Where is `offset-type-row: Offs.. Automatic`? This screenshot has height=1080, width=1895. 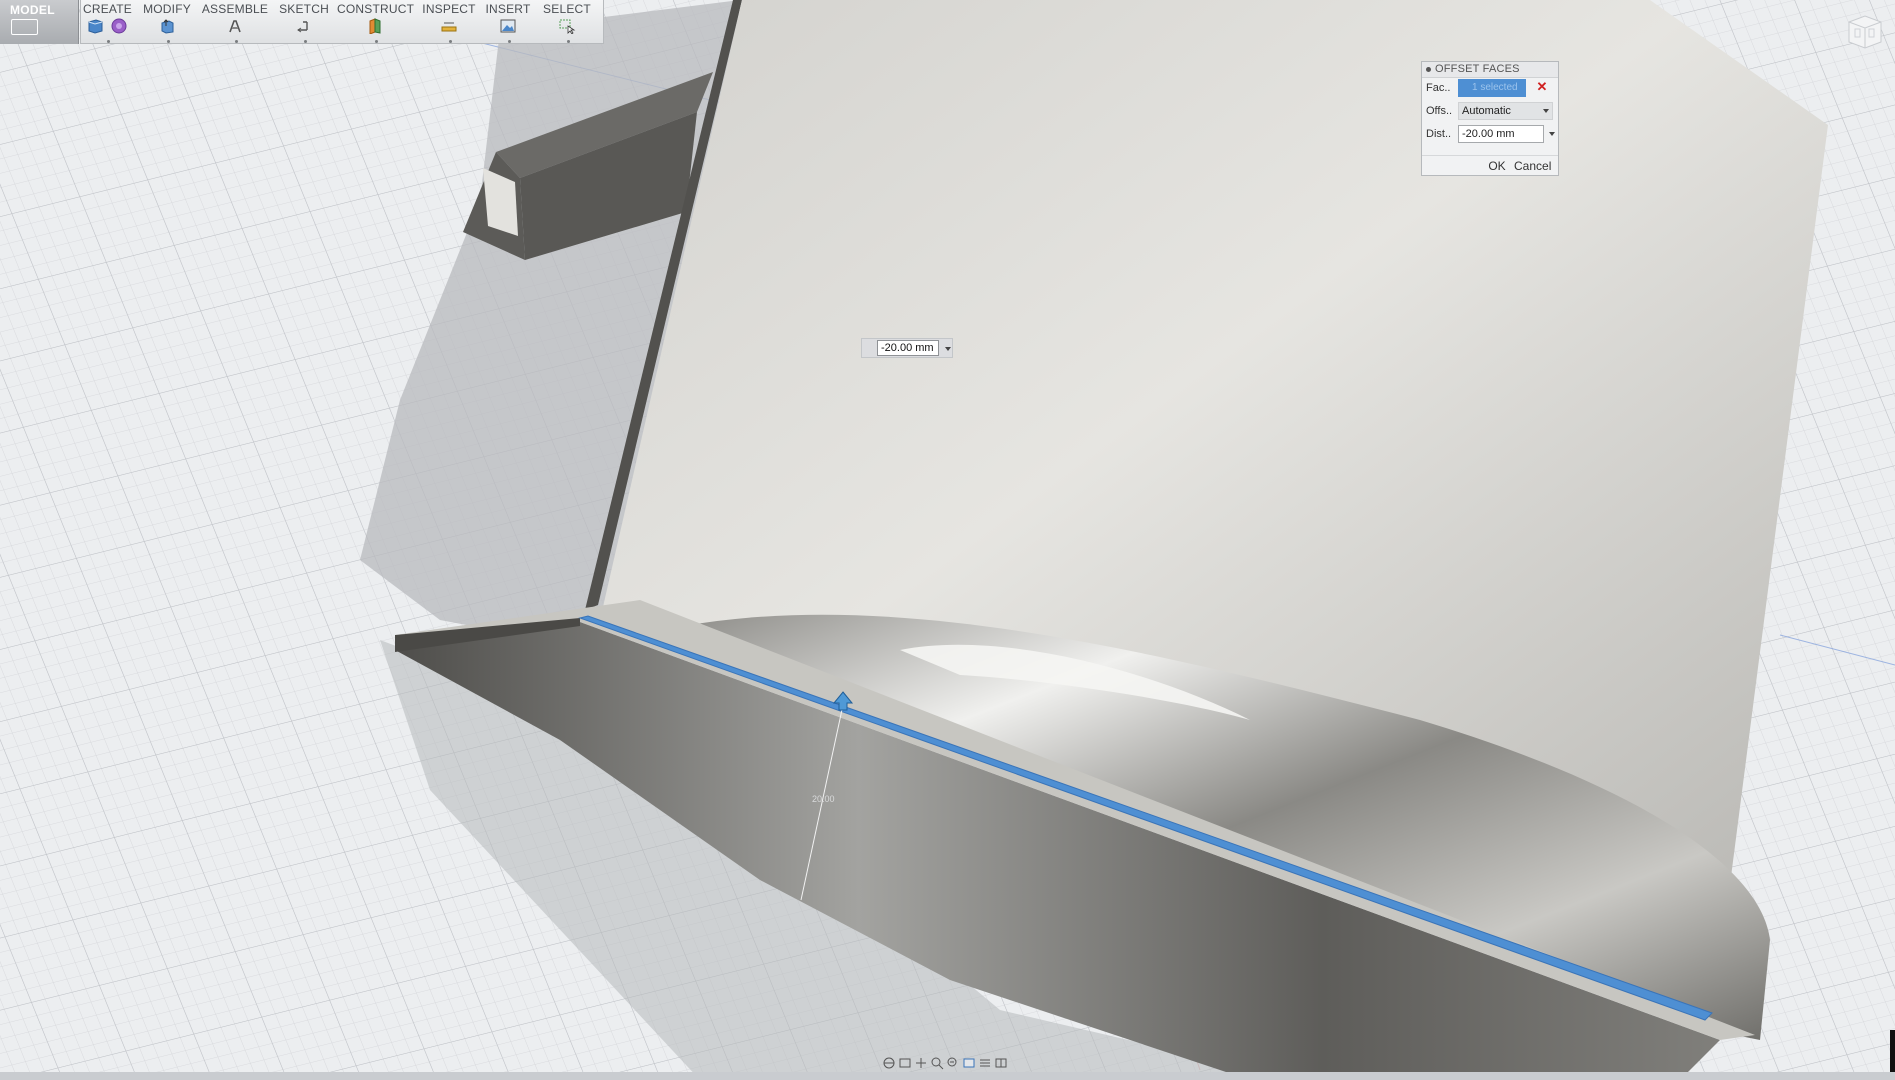
offset-type-row: Offs.. Automatic is located at coordinates (1490, 111).